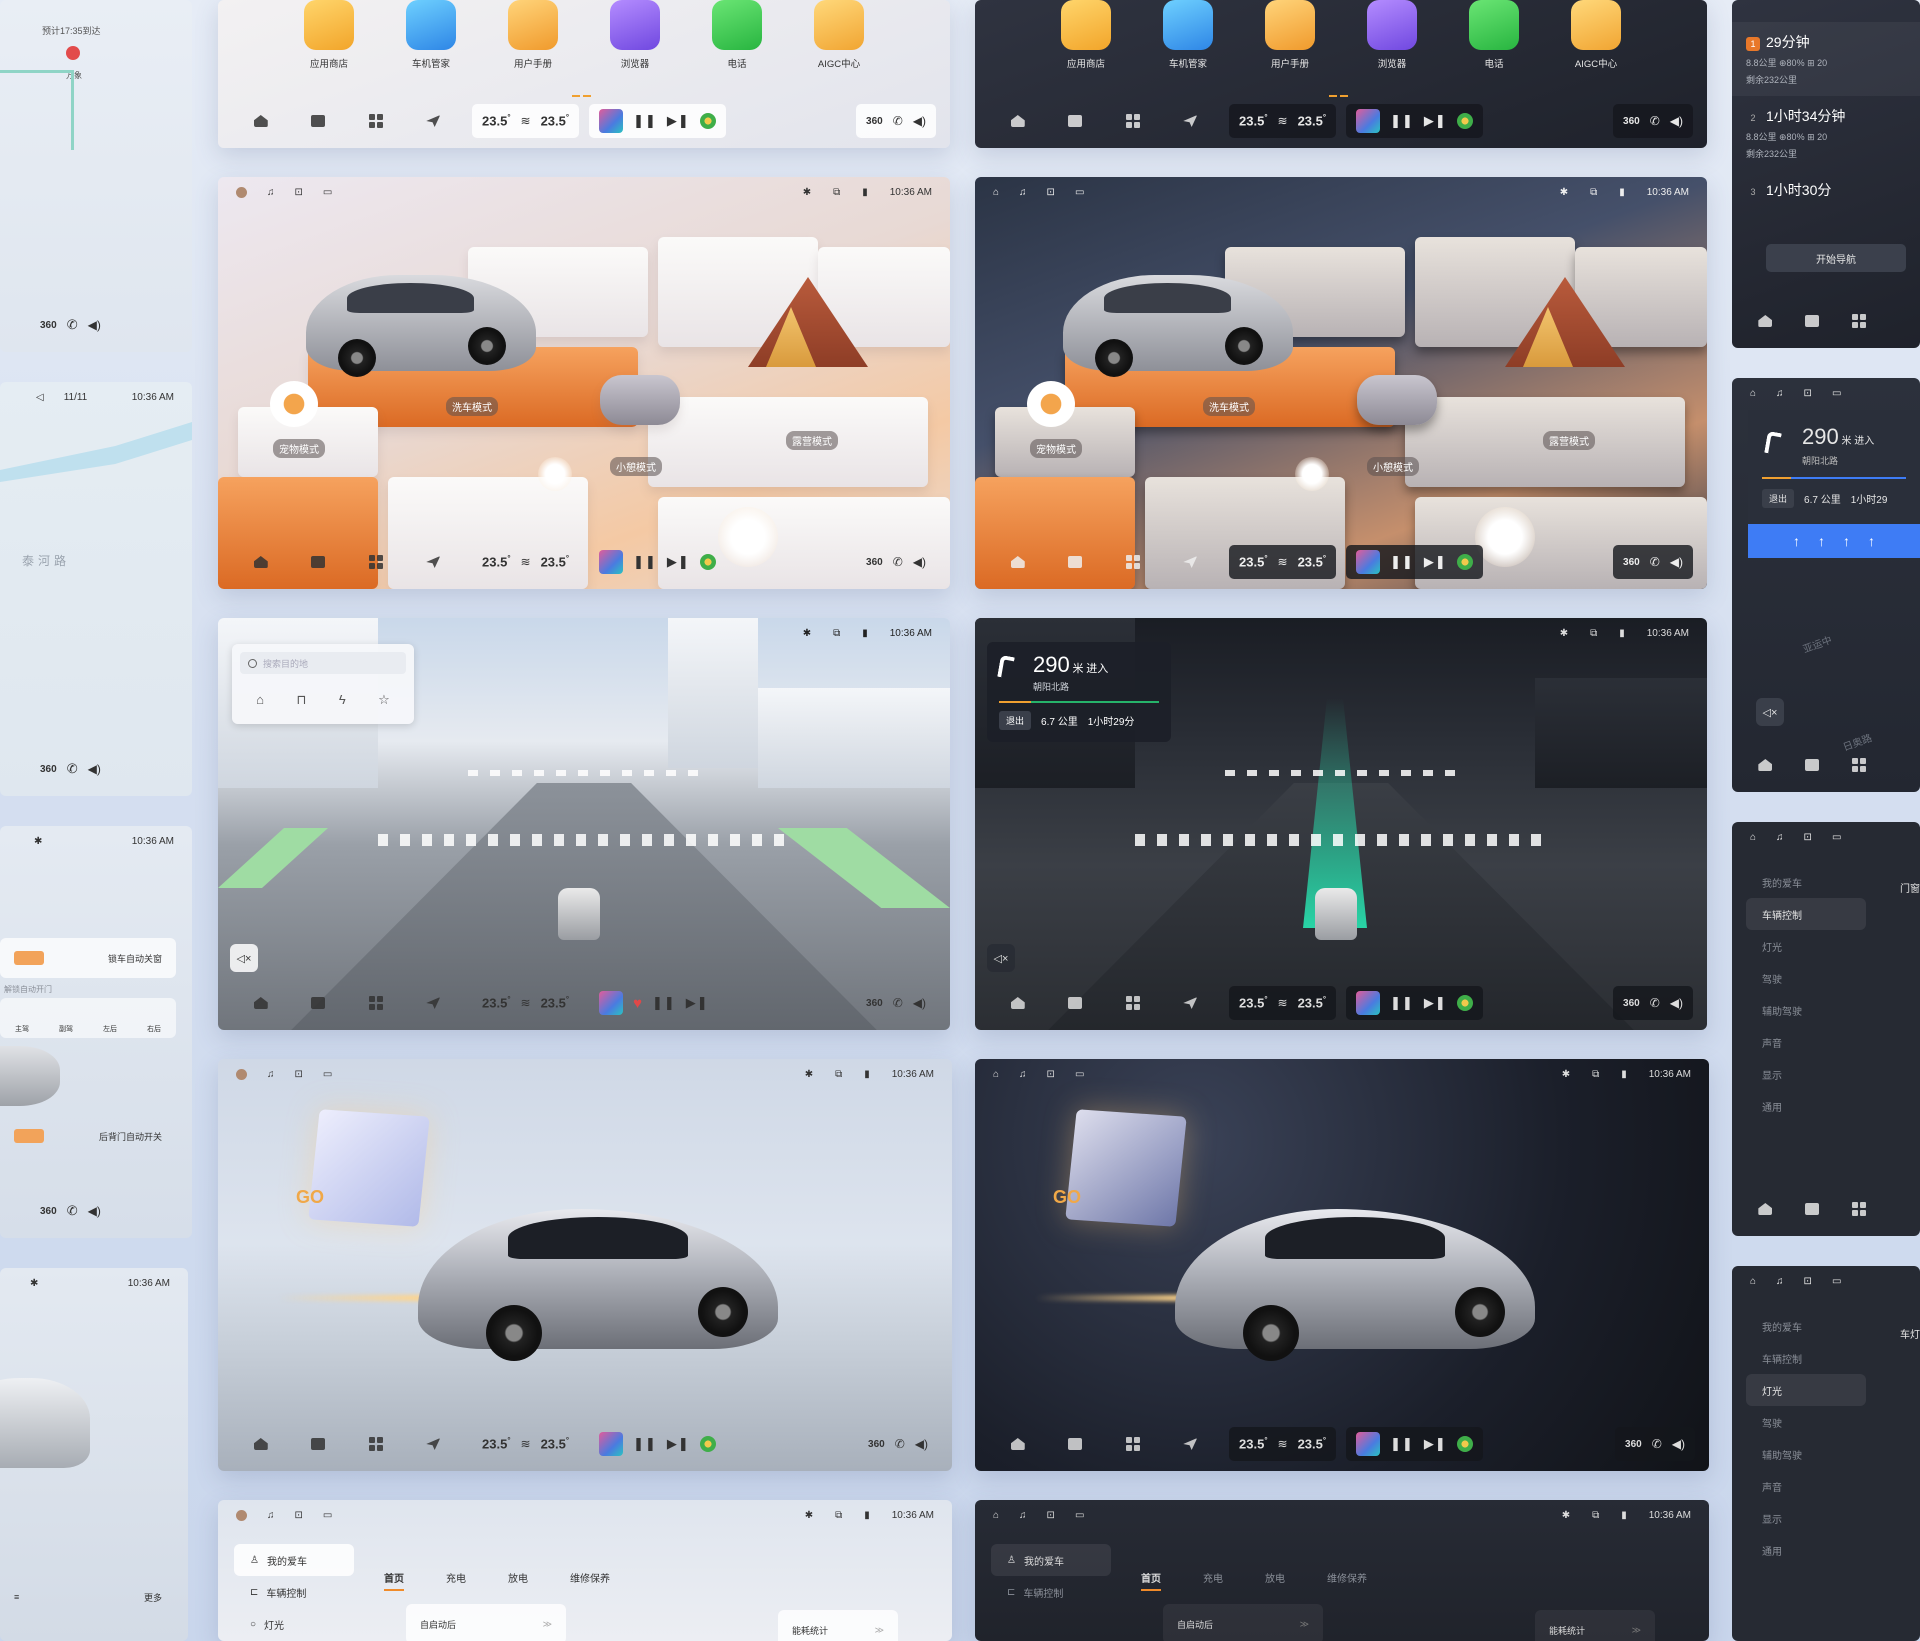 The image size is (1920, 1641). What do you see at coordinates (1596, 35) in the screenshot?
I see `app-aigc: AIGC中心` at bounding box center [1596, 35].